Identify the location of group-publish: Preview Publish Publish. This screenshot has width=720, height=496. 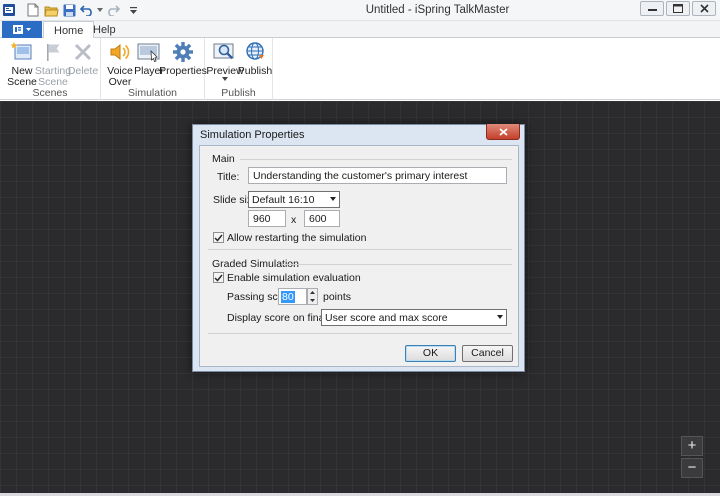
(239, 69).